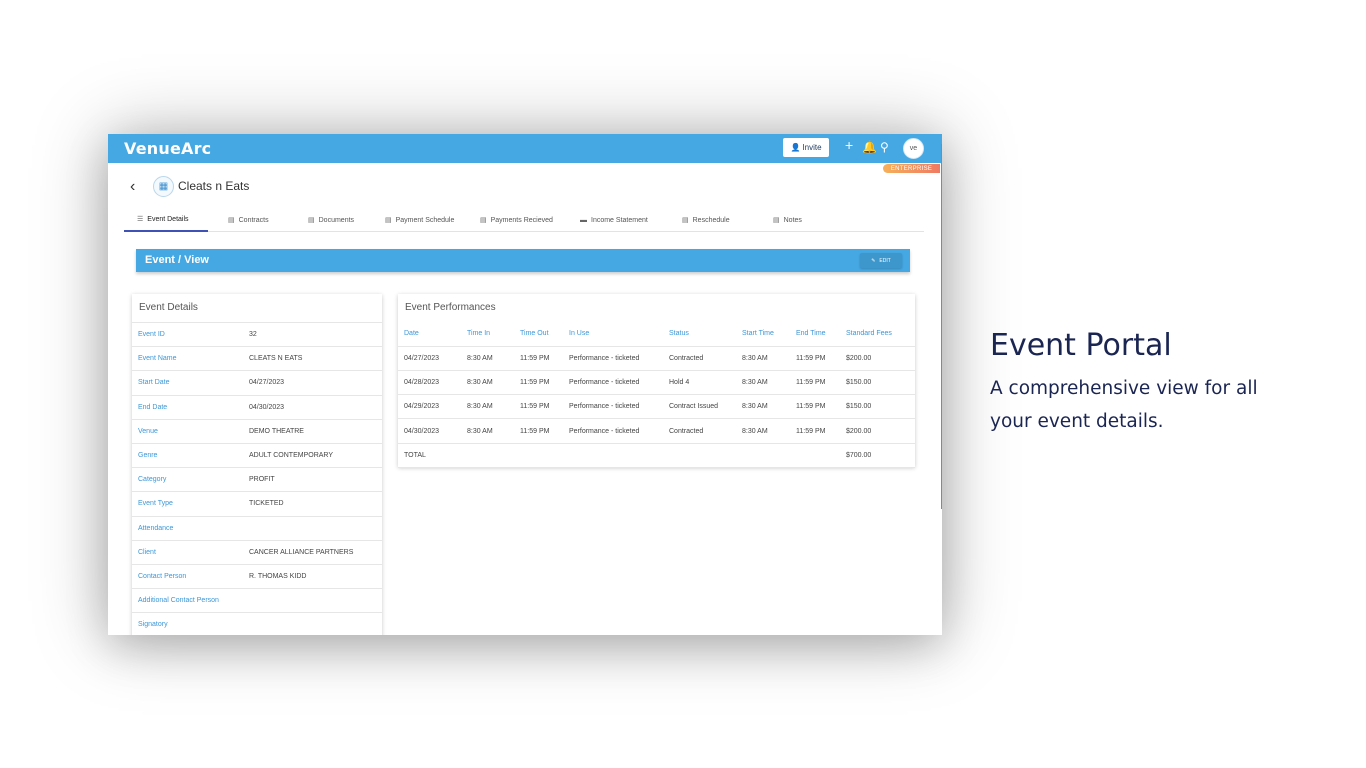 The height and width of the screenshot is (768, 1366). I want to click on table-total-row: TOTAL $700.00, so click(656, 455).